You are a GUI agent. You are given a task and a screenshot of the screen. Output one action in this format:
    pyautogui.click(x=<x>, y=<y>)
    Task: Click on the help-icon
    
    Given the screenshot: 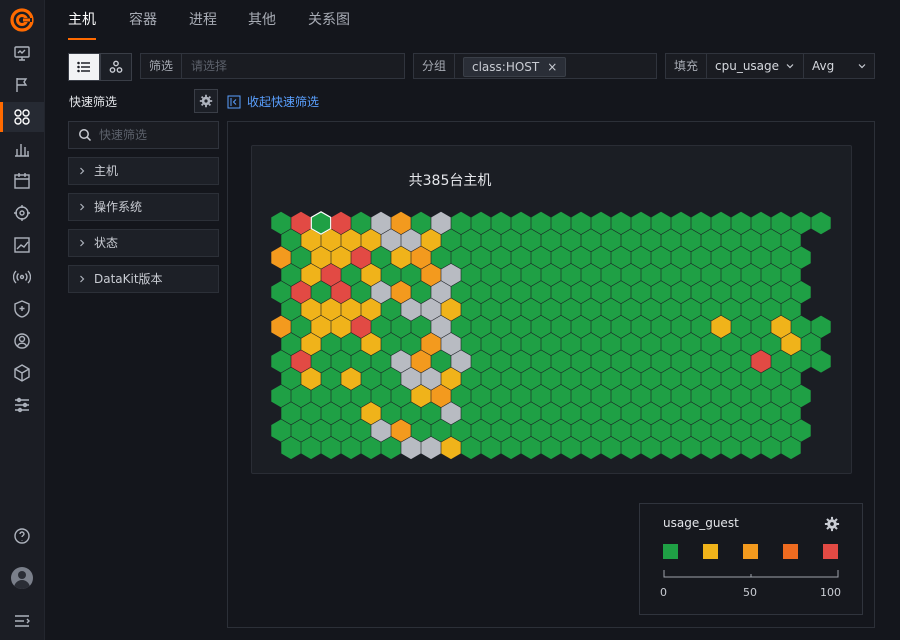 What is the action you would take?
    pyautogui.click(x=22, y=536)
    